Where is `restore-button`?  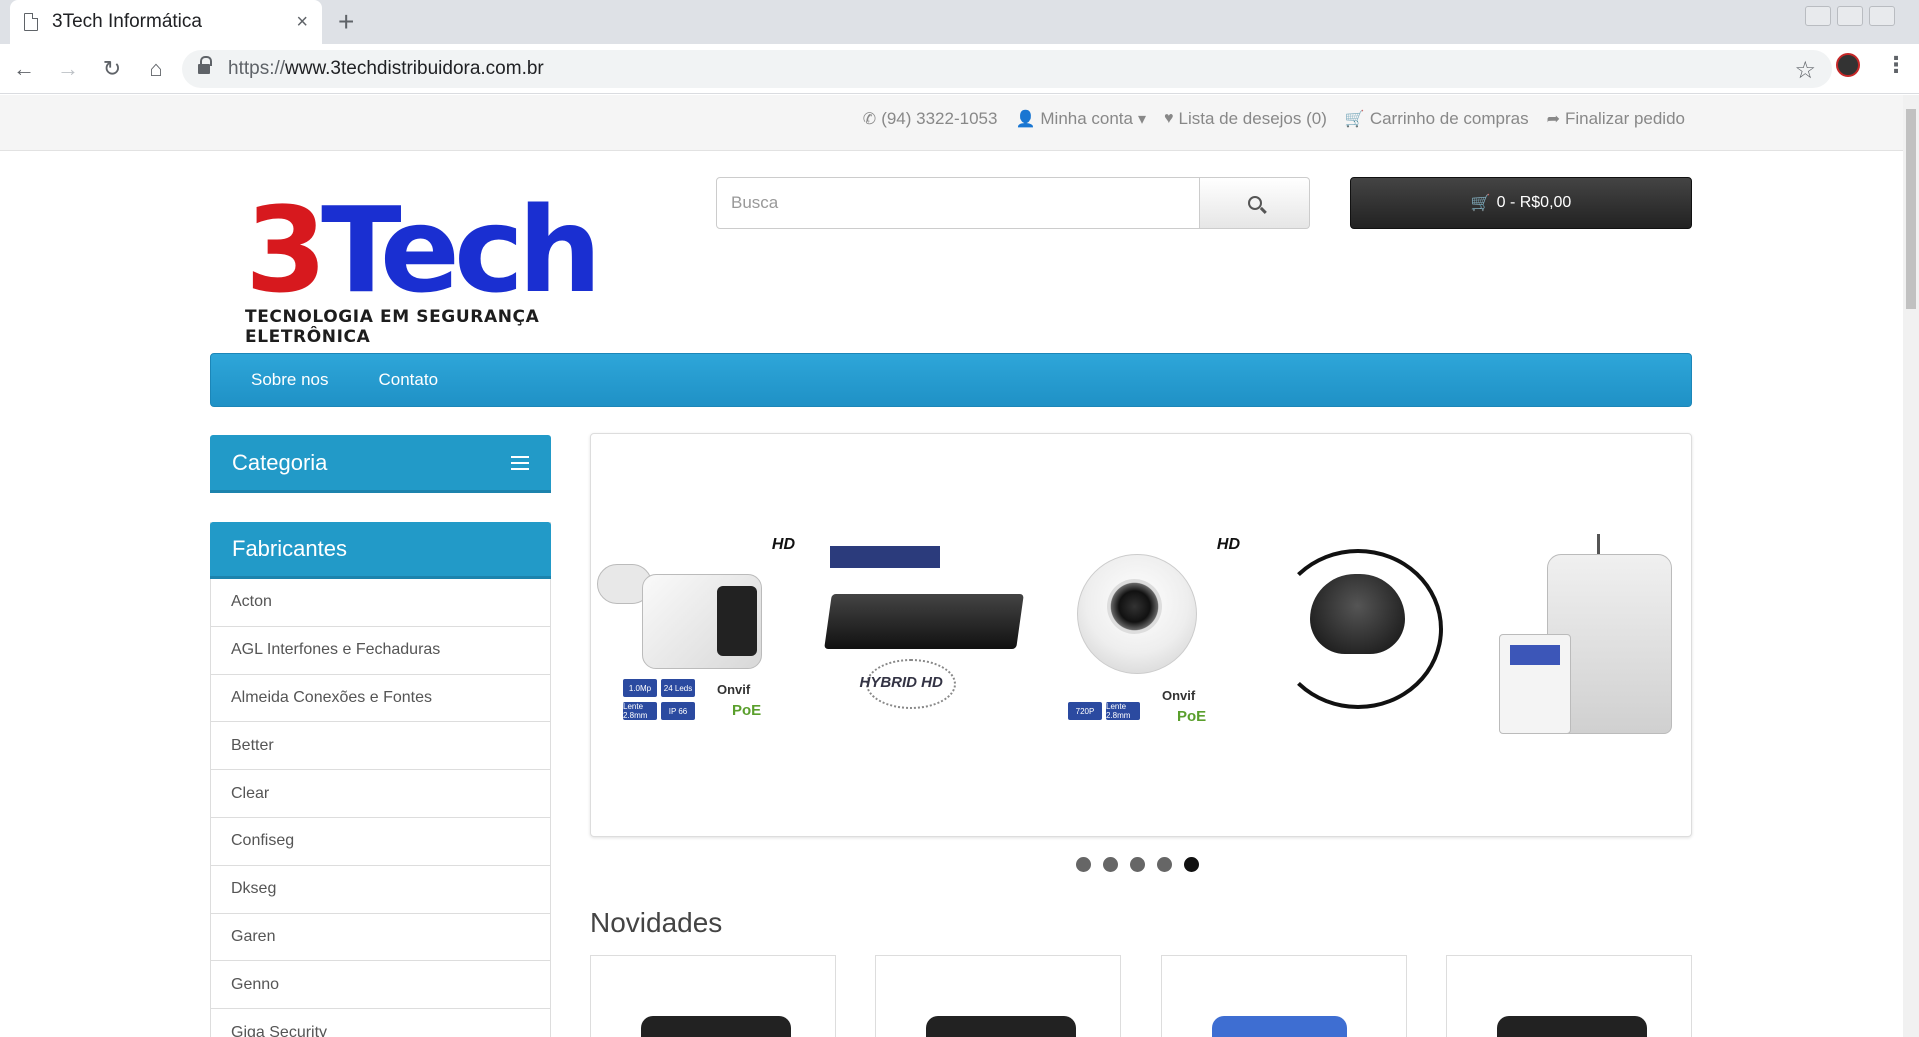
restore-button is located at coordinates (1850, 16).